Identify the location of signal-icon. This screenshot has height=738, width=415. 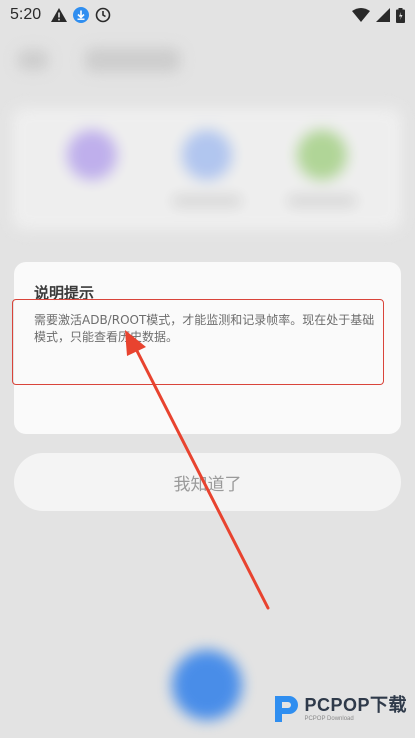
(383, 15).